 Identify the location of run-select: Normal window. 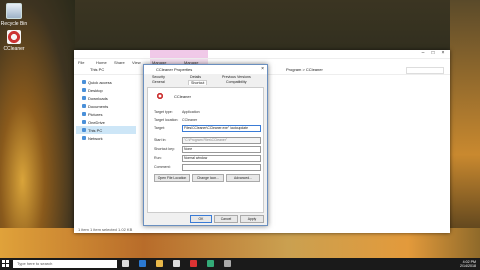
(221, 158).